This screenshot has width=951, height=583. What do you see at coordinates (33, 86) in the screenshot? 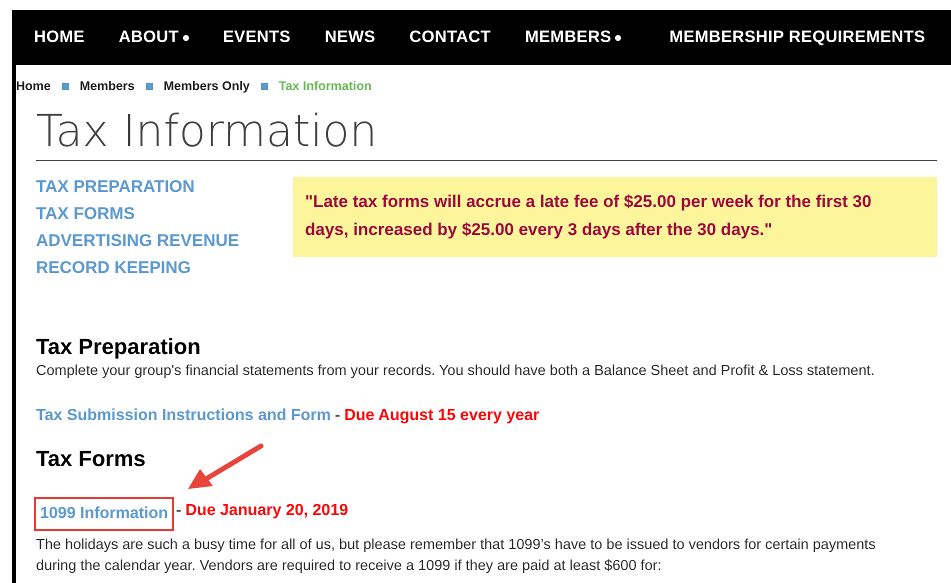
I see `breadcrumb-link: Home` at bounding box center [33, 86].